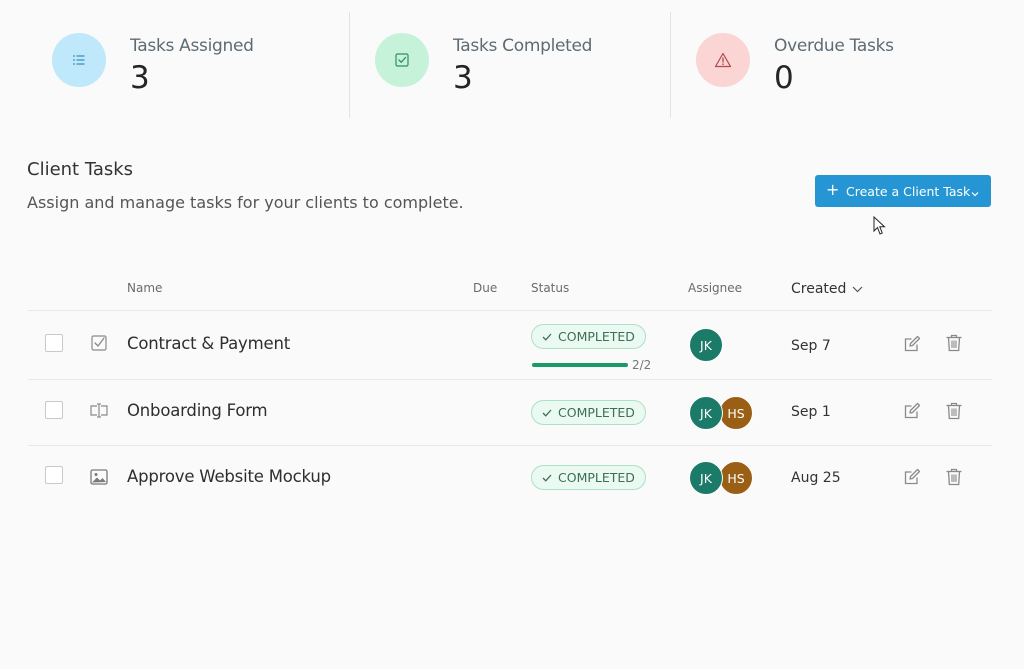 This screenshot has height=669, width=1024. What do you see at coordinates (509, 65) in the screenshot?
I see `stat-tasks-completed: Tasks Completed 3` at bounding box center [509, 65].